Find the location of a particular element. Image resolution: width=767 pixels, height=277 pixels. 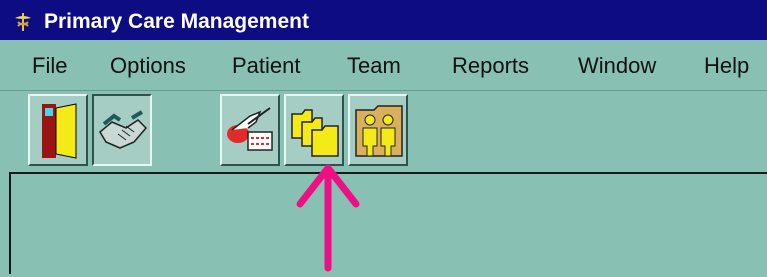

caduceus-icon is located at coordinates (23, 22).